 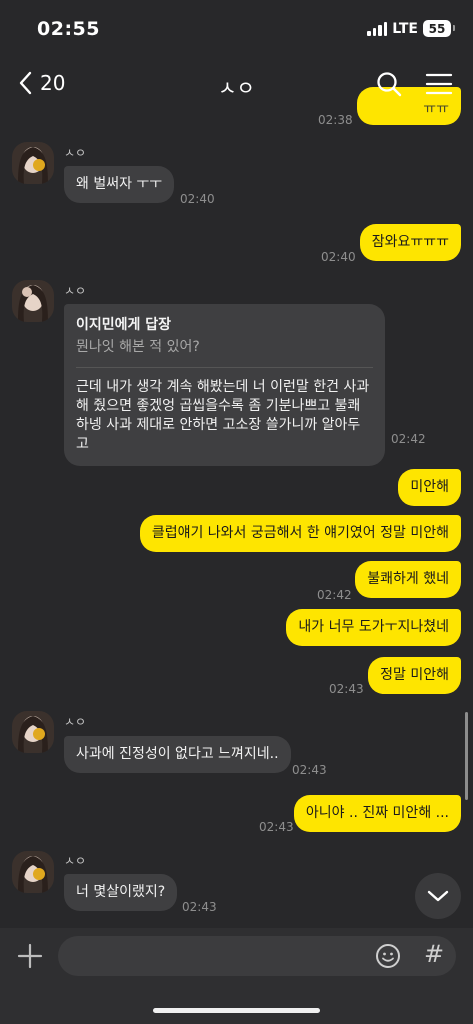 I want to click on outgoing-message: 내가 너무 도가ㅜ지나쳤네, so click(x=373, y=627).